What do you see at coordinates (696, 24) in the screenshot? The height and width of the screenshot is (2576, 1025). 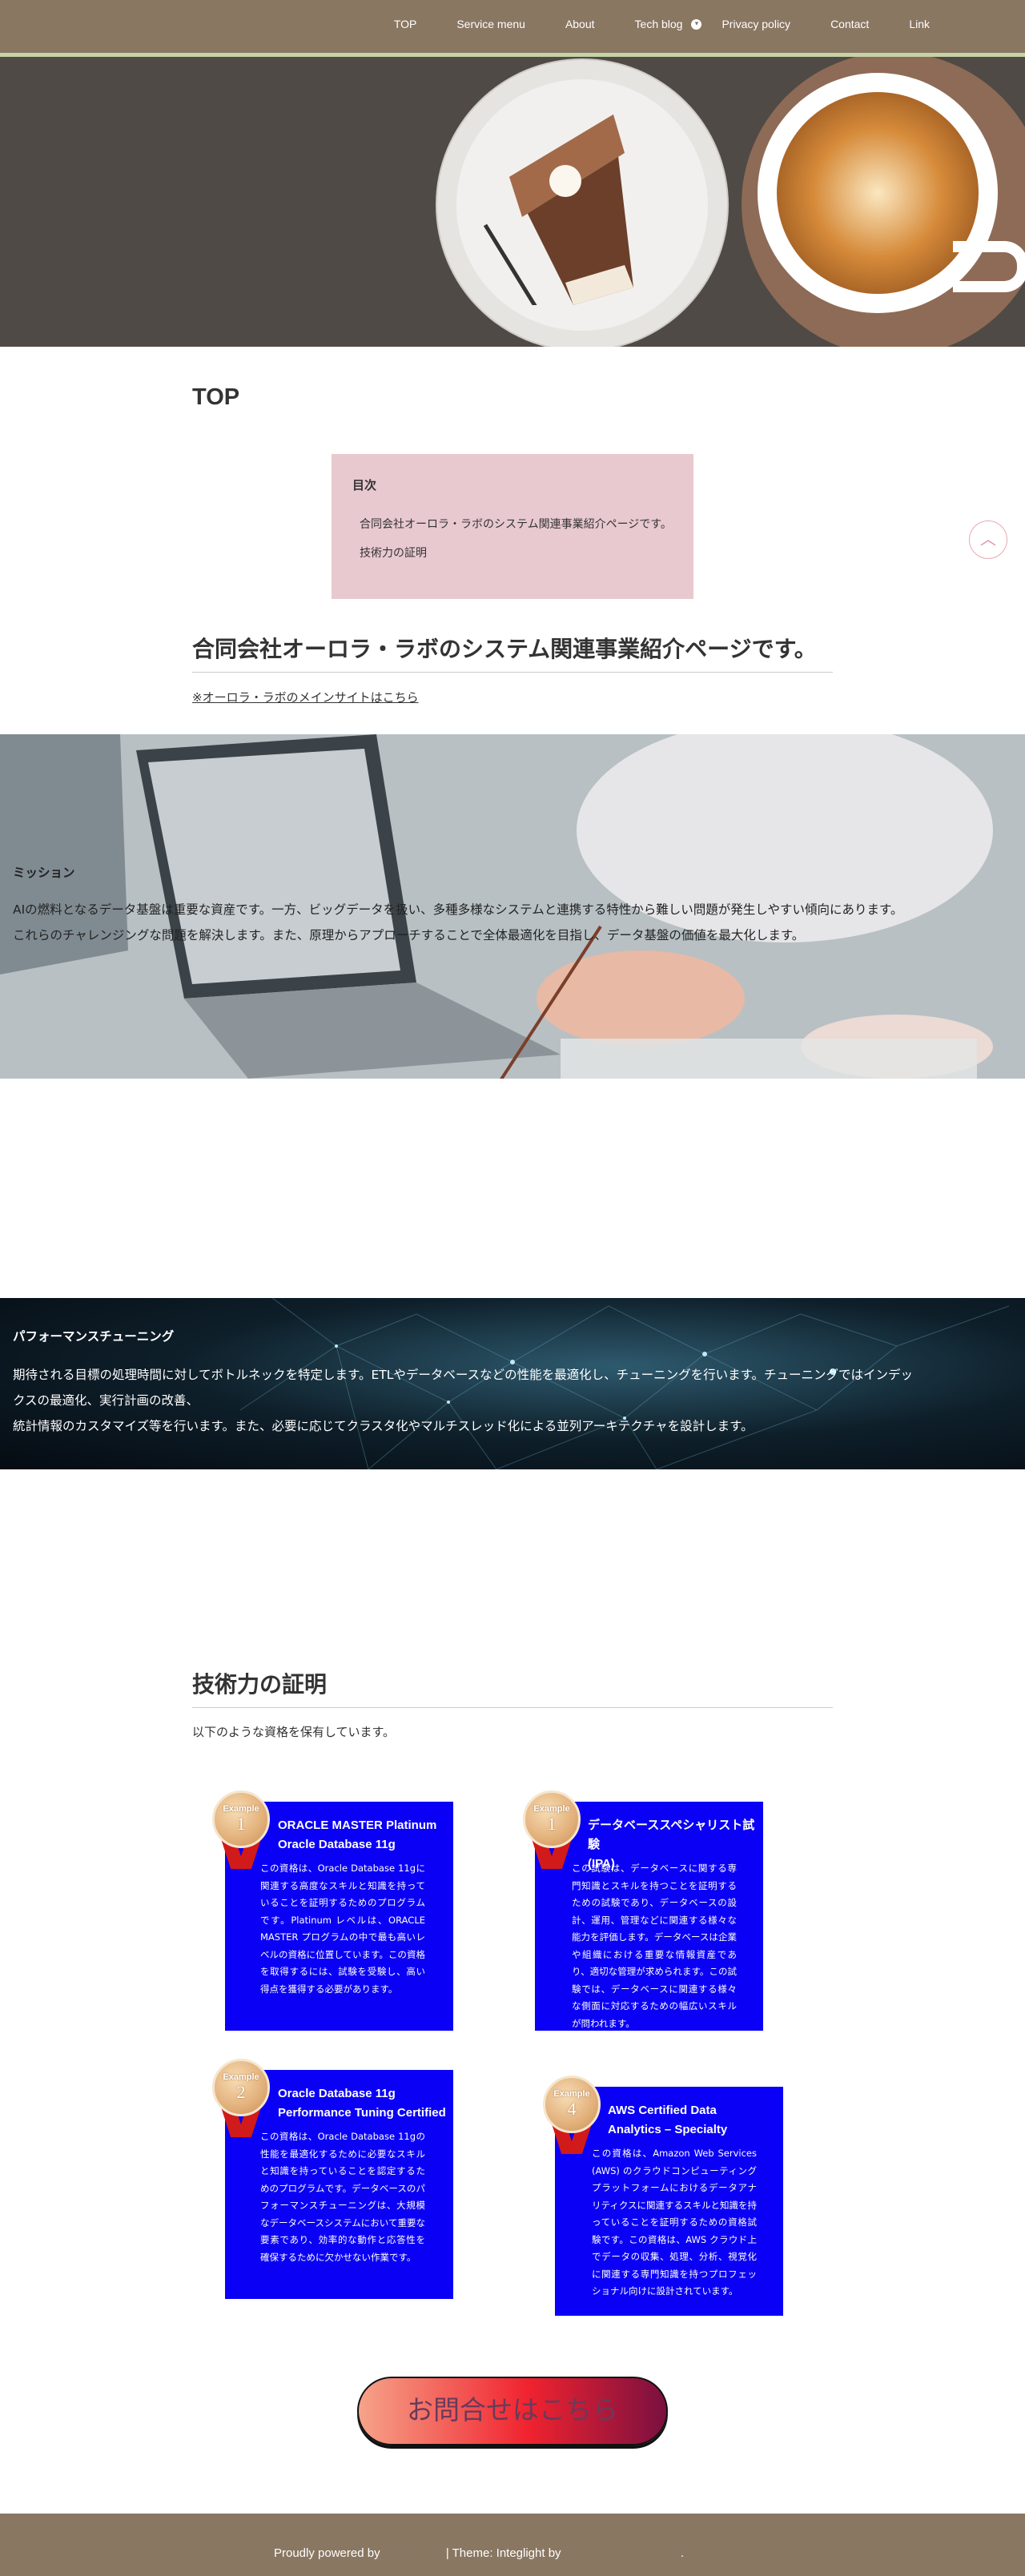 I see `submenu-arrow-icon: ▾` at bounding box center [696, 24].